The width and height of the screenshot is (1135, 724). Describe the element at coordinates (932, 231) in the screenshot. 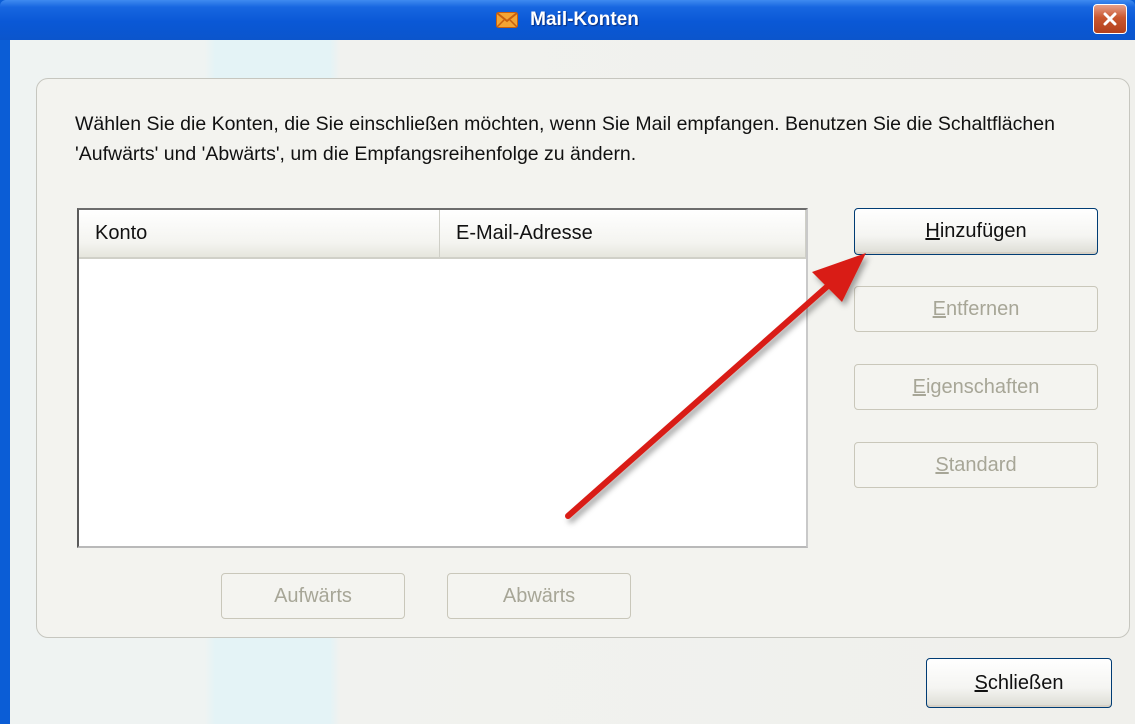

I see `add-button-mnemonic: H` at that location.